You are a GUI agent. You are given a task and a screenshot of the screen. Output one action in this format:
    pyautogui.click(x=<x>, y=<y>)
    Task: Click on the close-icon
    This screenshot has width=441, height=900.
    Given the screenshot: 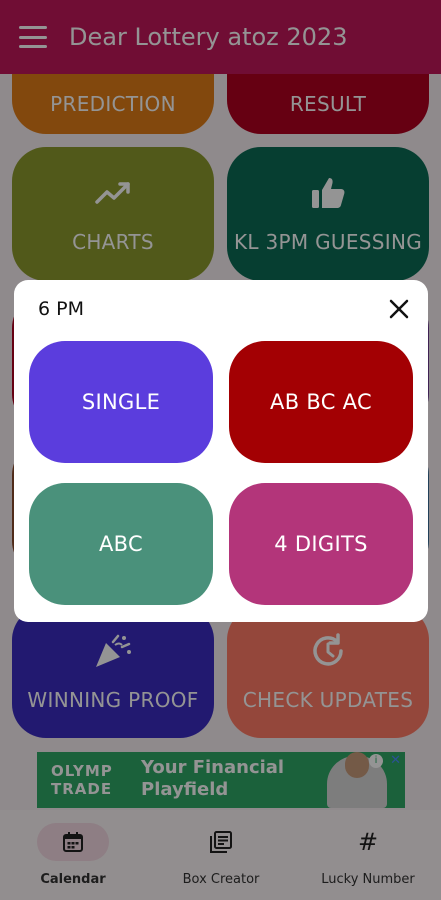 What is the action you would take?
    pyautogui.click(x=399, y=309)
    